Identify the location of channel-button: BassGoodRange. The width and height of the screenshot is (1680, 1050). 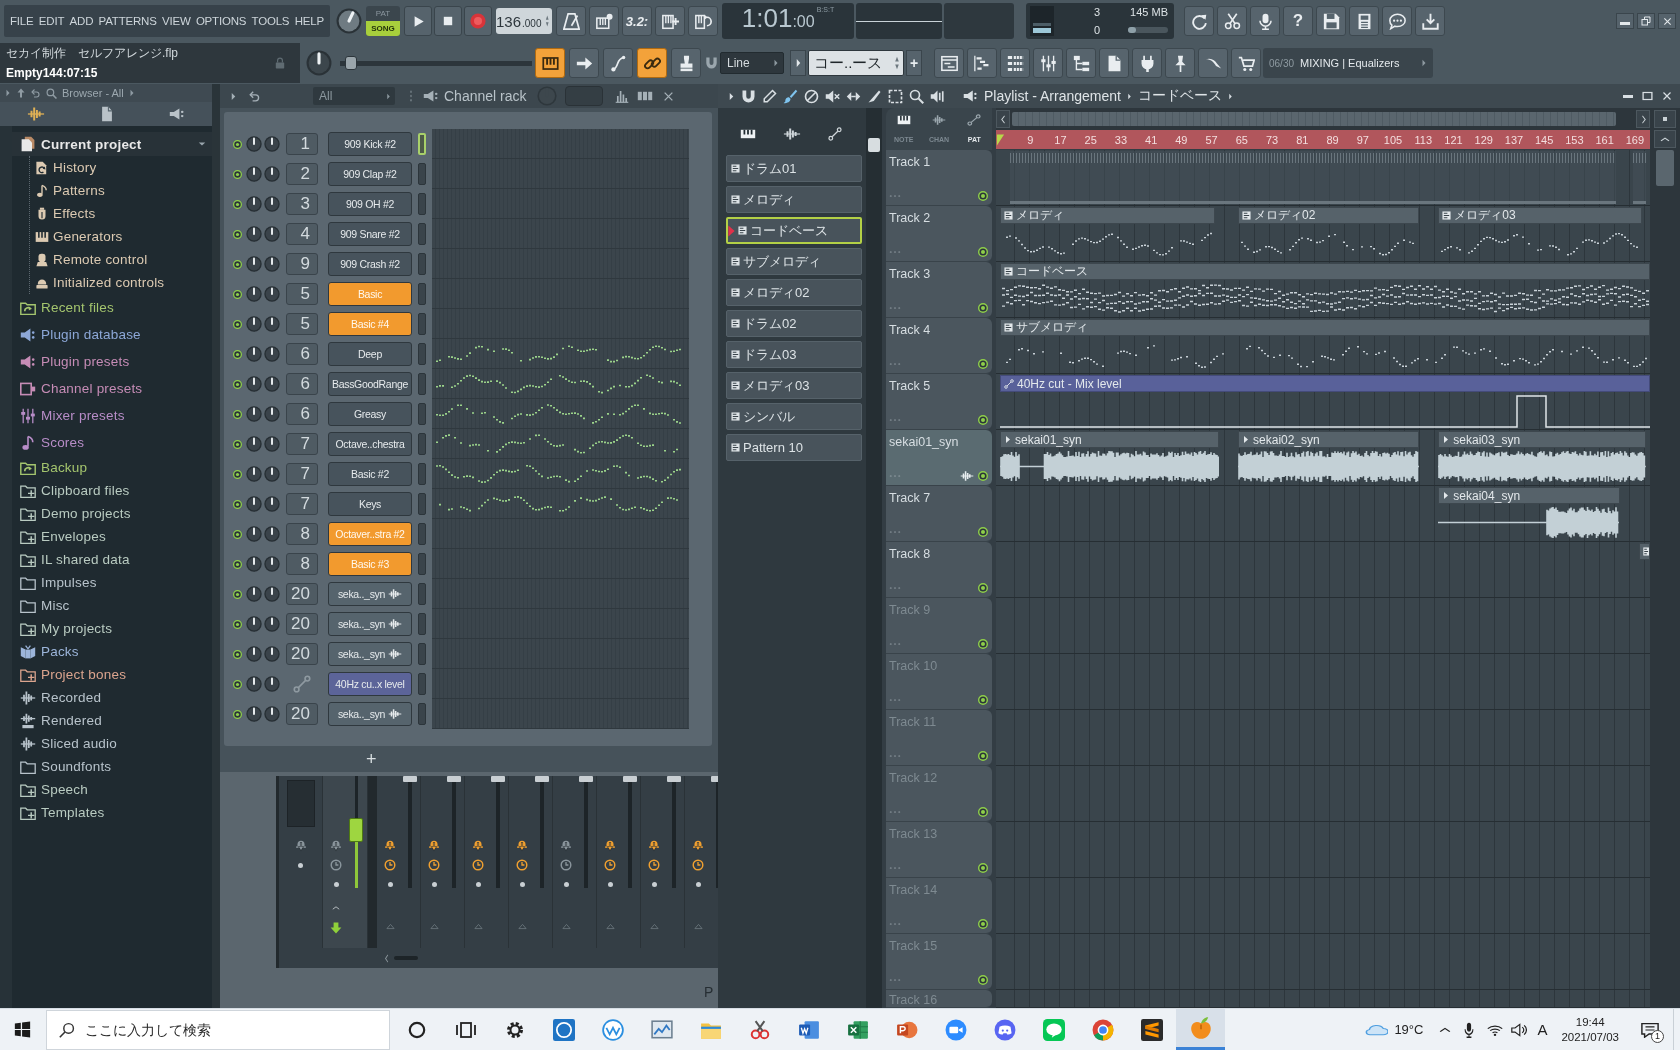
(370, 384).